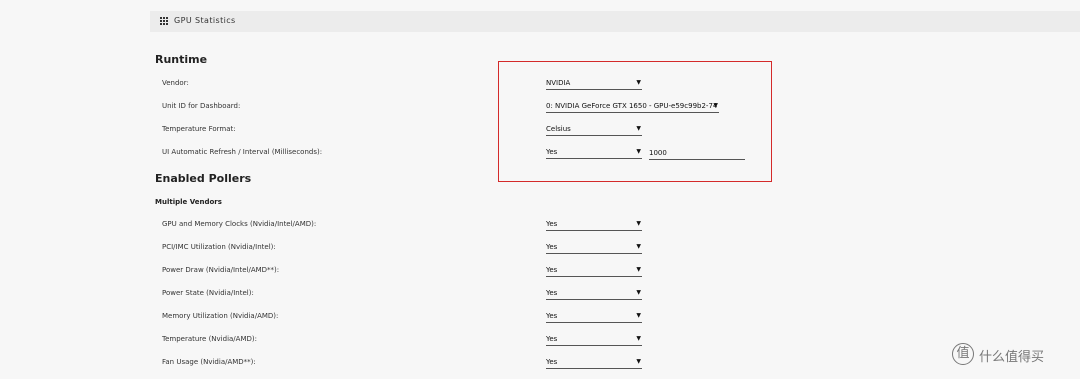 This screenshot has height=379, width=1080. What do you see at coordinates (594, 270) in the screenshot?
I see `poller-select-power-draw: Yes ▼` at bounding box center [594, 270].